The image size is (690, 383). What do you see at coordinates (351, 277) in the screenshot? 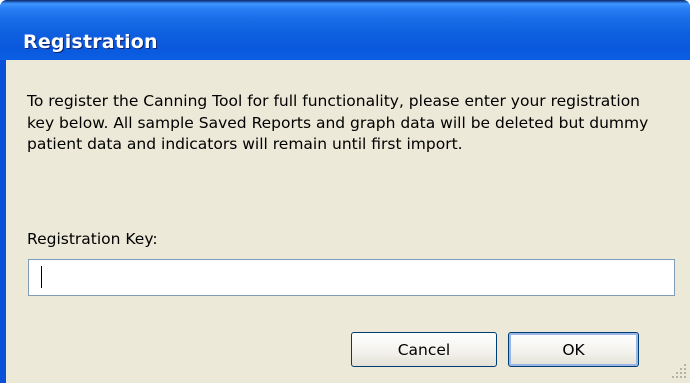
I see `registration-key-input` at bounding box center [351, 277].